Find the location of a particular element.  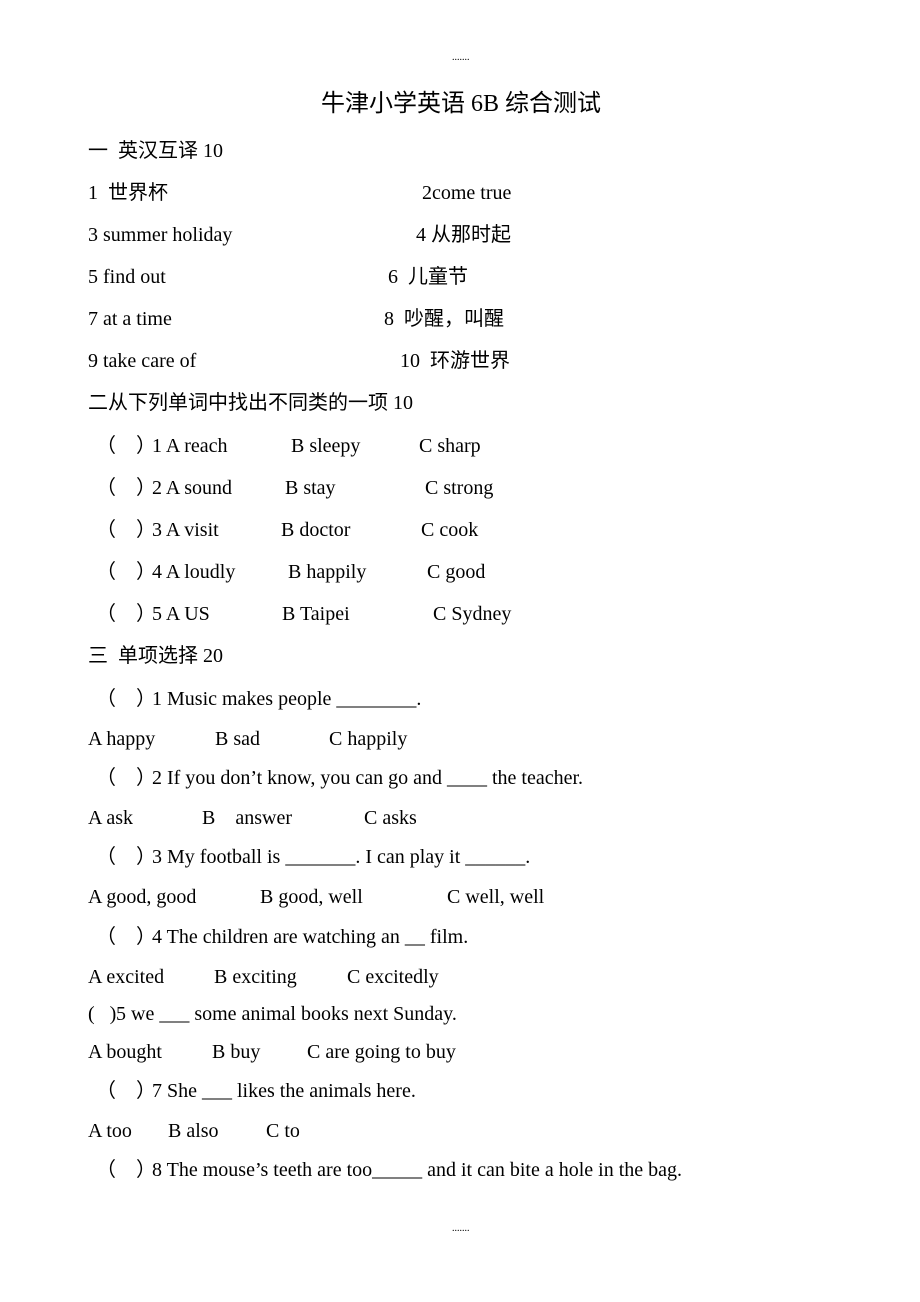

choice-a: A ask is located at coordinates (110, 818).